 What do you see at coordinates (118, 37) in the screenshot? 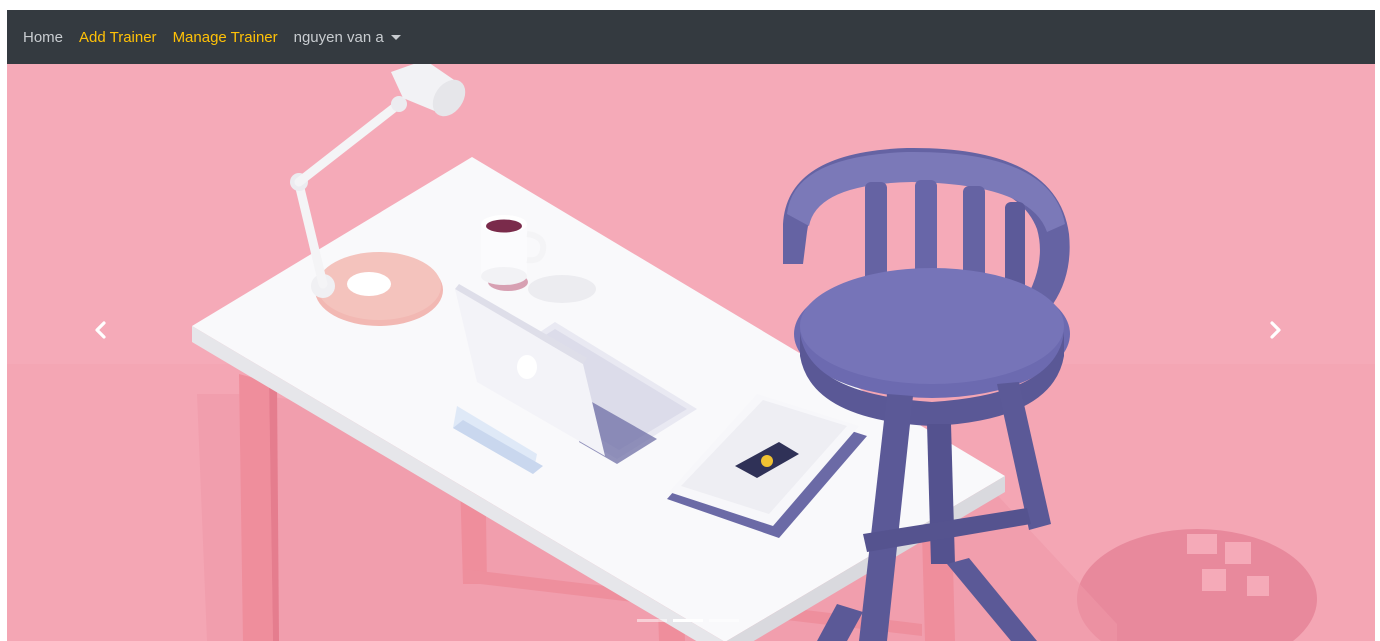
I see `nav-link-add-trainer: Add Trainer` at bounding box center [118, 37].